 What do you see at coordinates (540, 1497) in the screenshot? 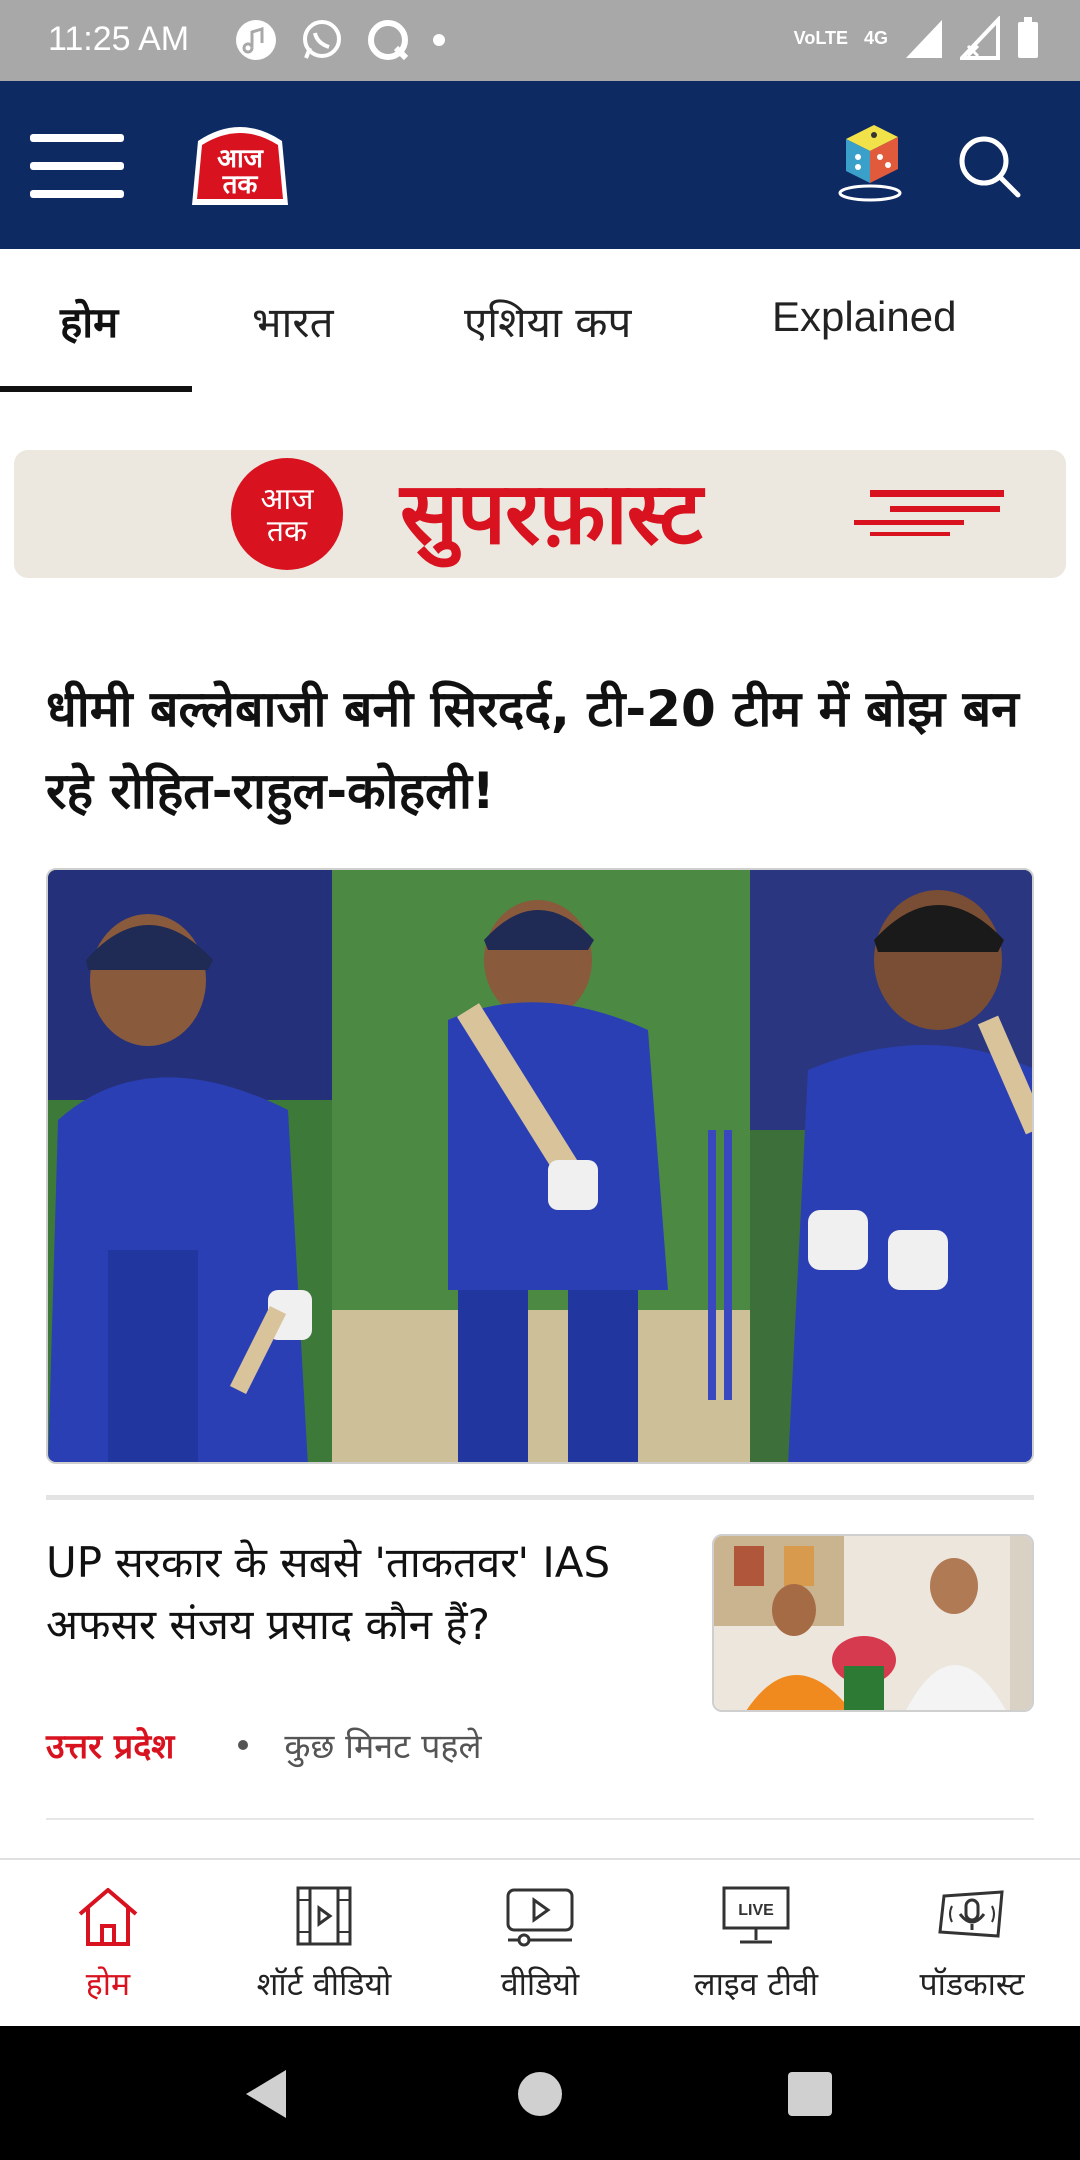
I see `section-divider` at bounding box center [540, 1497].